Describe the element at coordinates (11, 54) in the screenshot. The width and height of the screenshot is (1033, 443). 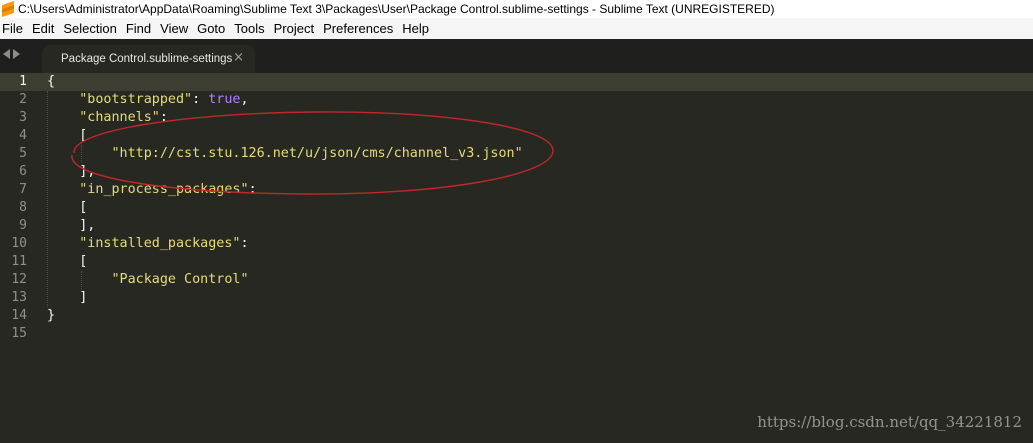
I see `tab-navigation` at that location.